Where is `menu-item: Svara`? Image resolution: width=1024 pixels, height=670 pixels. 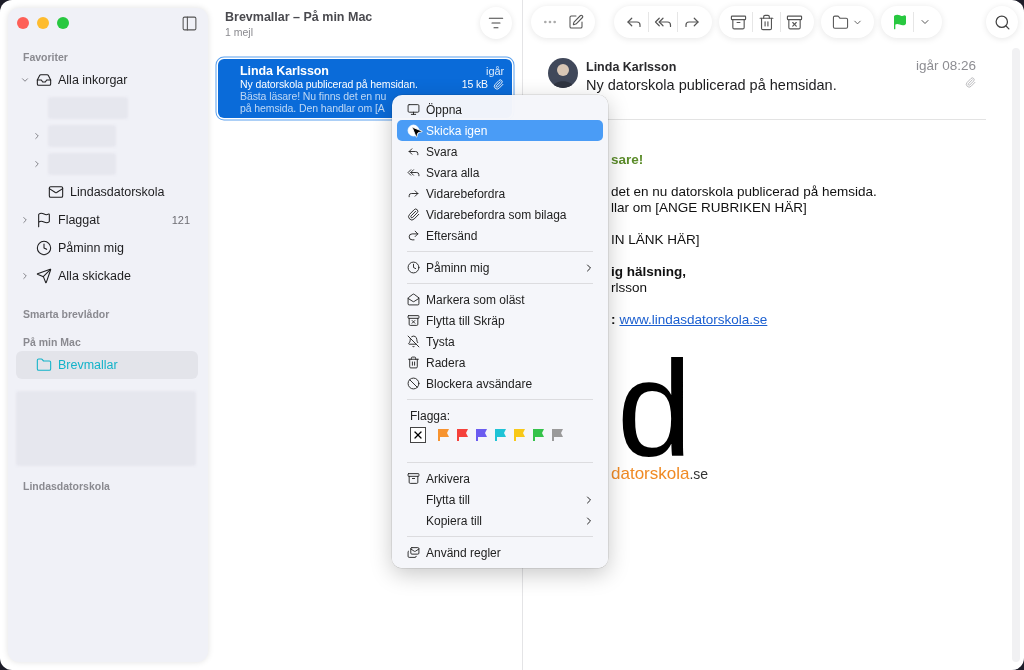
menu-item: Svara is located at coordinates (500, 151).